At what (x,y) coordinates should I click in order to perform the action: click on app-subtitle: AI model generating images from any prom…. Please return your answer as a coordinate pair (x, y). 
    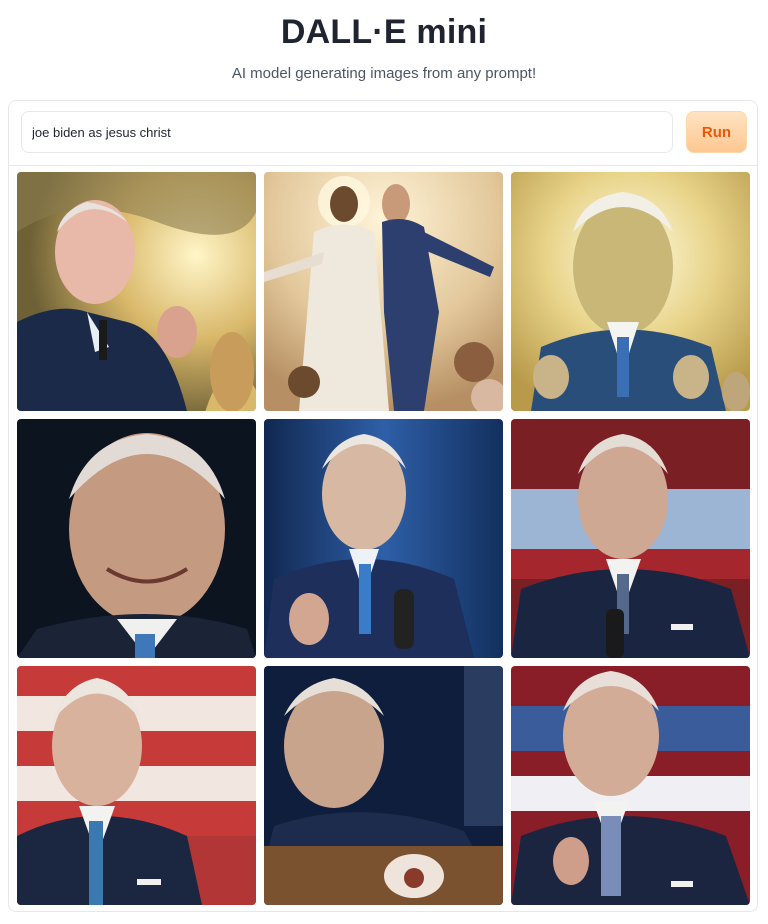
    Looking at the image, I should click on (384, 73).